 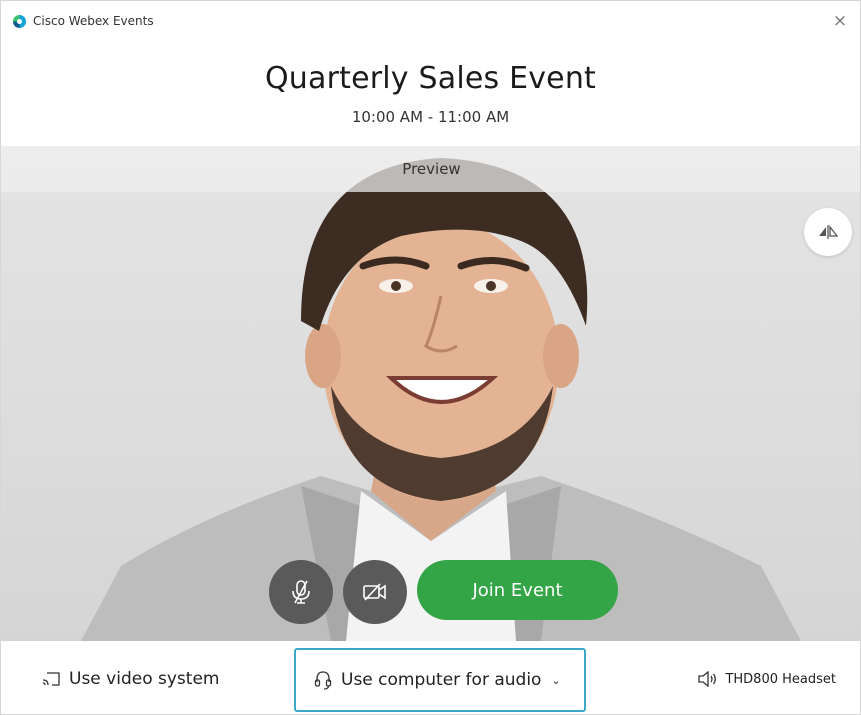 I want to click on camera-off-icon, so click(x=374, y=592).